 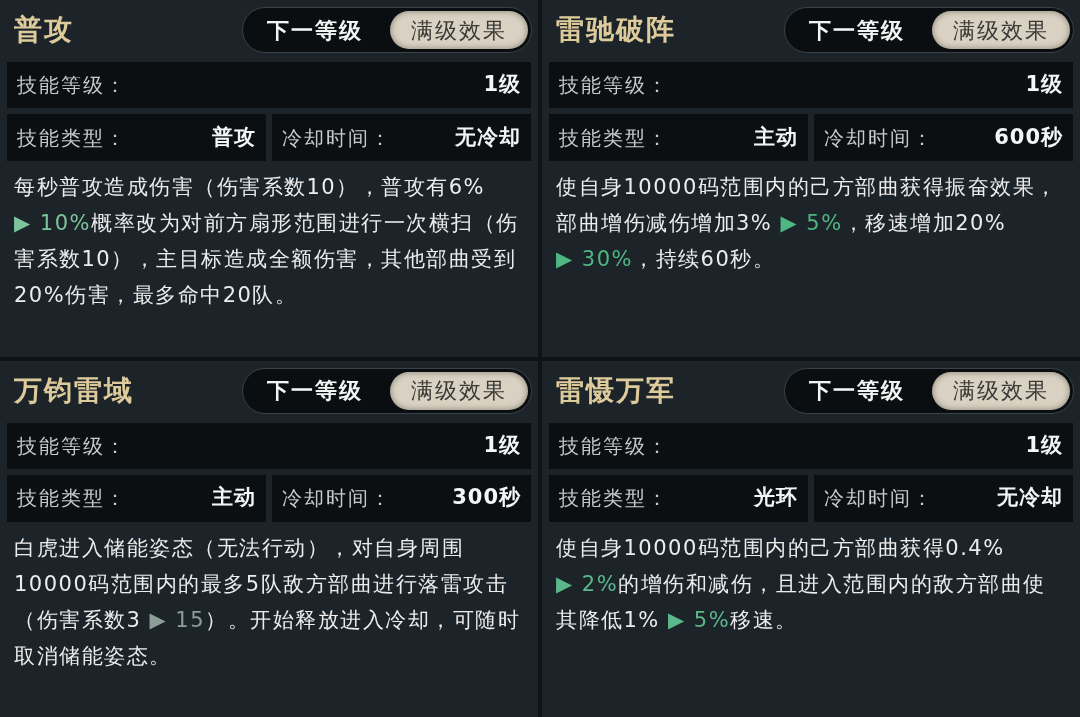 What do you see at coordinates (807, 223) in the screenshot?
I see `skill-description: 使自身10000码范围内的己方部曲获得振奋效果，部曲增伤减伤增加3% ▶ 5%，移速增加20% ▶ 30%，持续60秒。` at bounding box center [807, 223].